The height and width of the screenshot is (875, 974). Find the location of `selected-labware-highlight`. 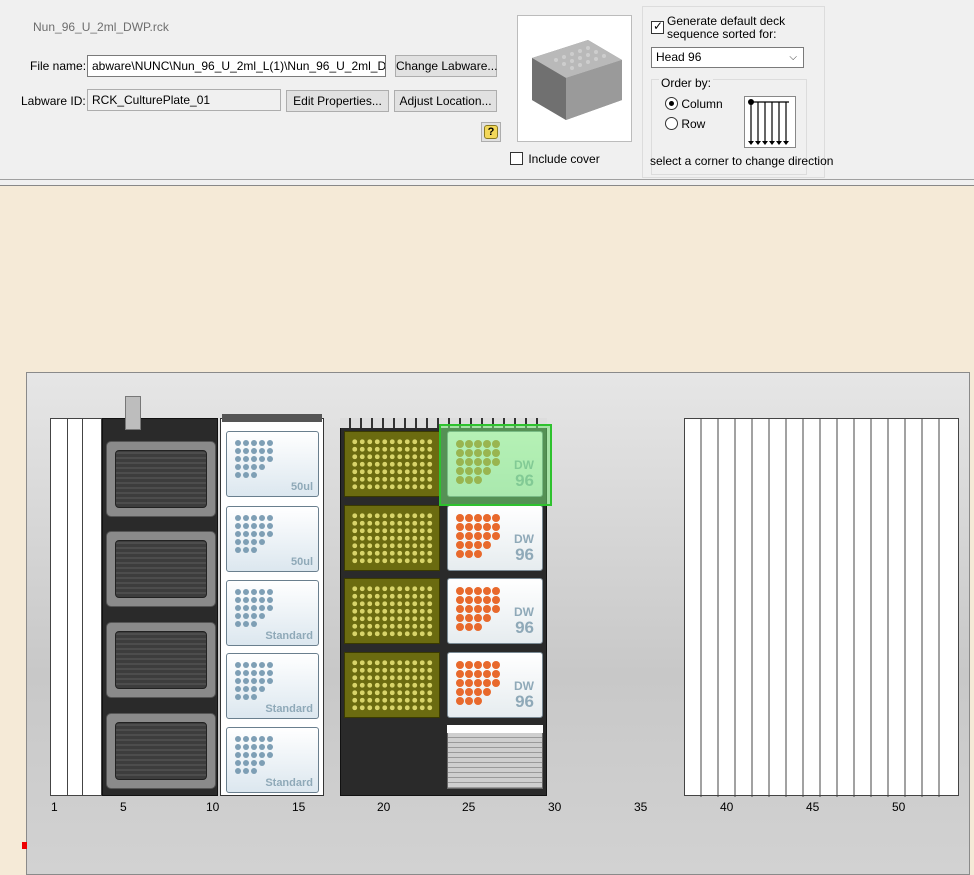

selected-labware-highlight is located at coordinates (495, 465).